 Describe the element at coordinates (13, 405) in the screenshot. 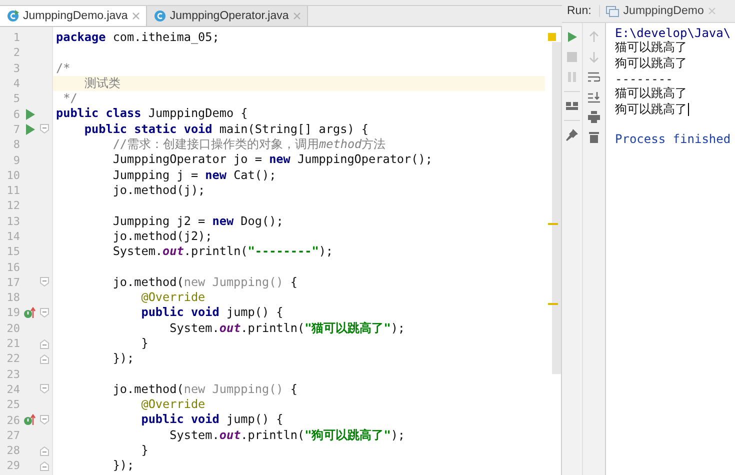

I see `line-number: 25` at that location.